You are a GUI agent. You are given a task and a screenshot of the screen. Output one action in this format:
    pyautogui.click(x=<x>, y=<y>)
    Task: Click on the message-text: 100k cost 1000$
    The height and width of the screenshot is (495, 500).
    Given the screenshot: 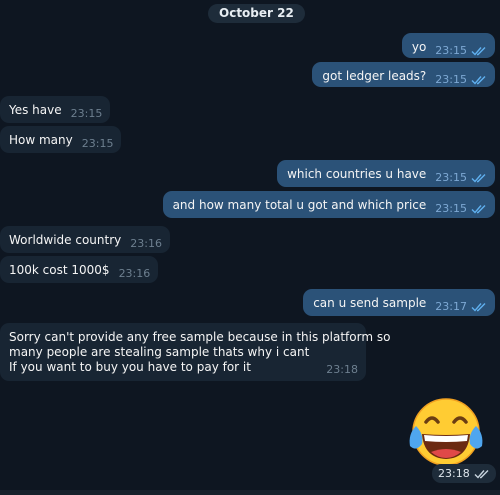 What is the action you would take?
    pyautogui.click(x=59, y=270)
    